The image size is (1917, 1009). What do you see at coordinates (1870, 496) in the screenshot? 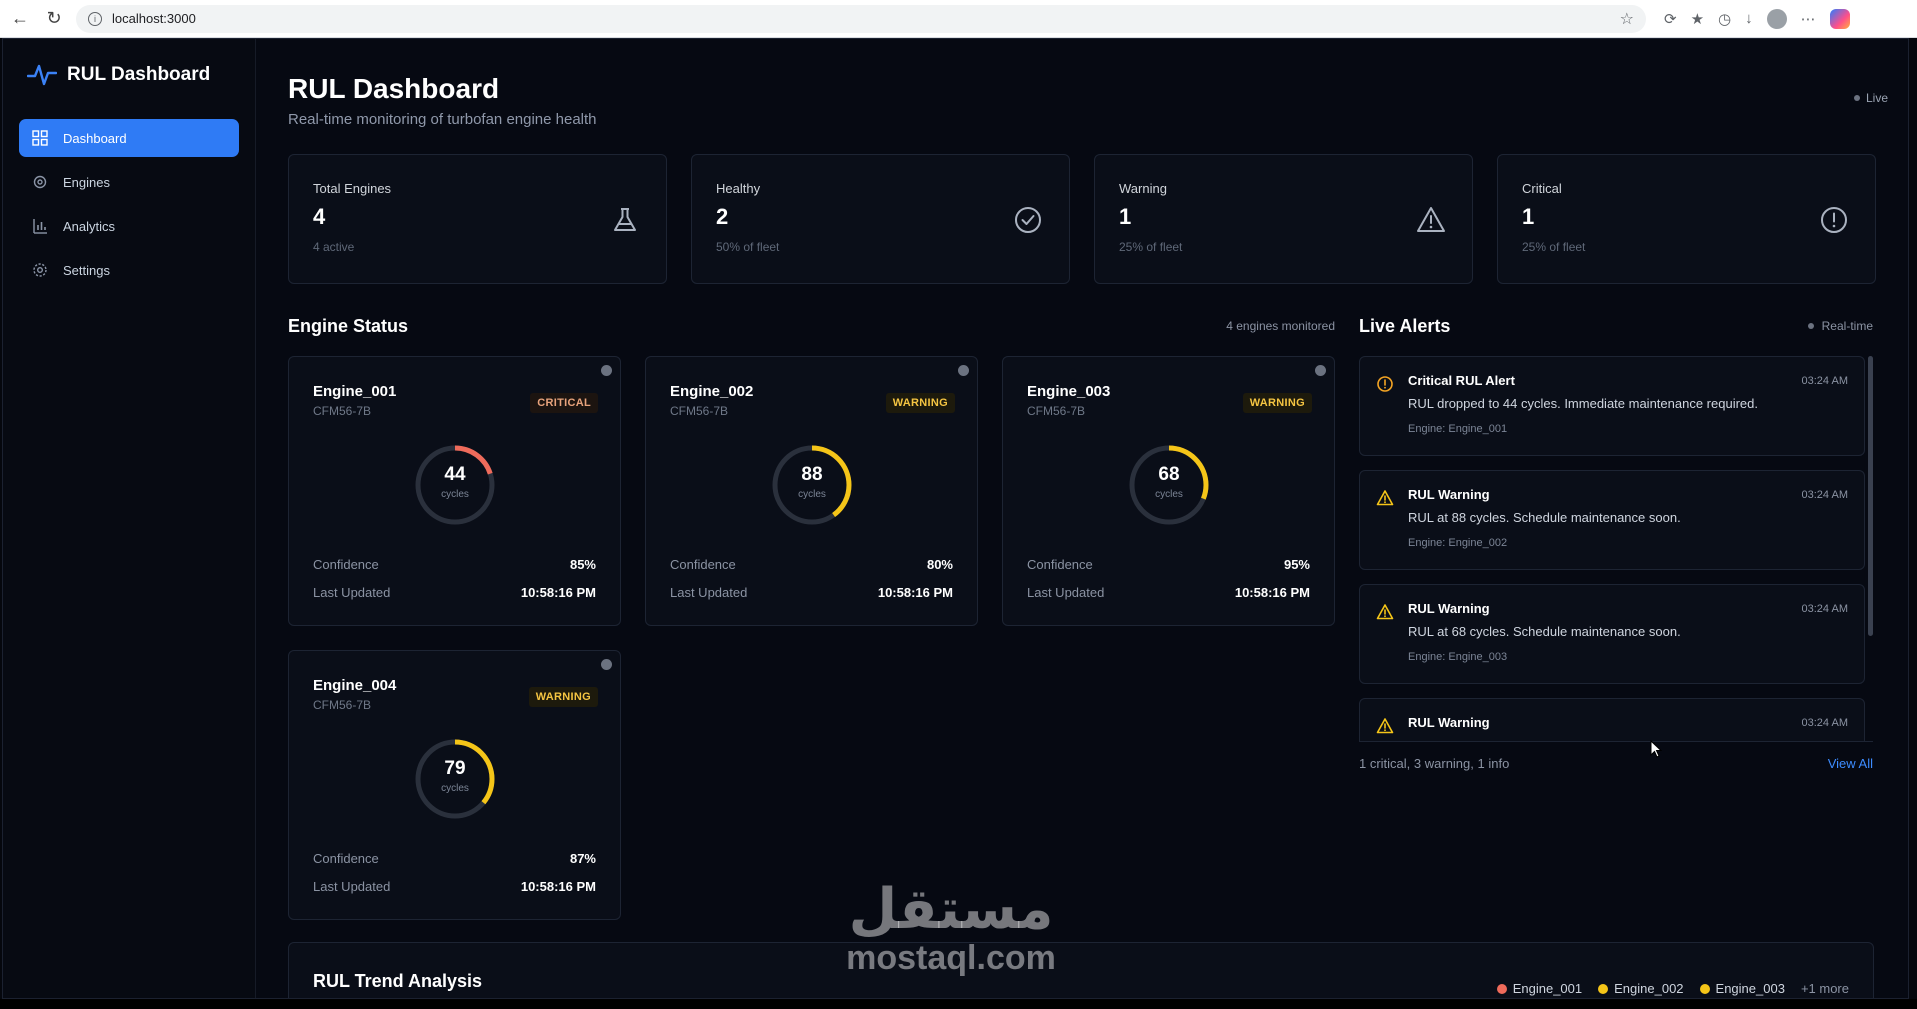
I see `alerts-scrollbar` at bounding box center [1870, 496].